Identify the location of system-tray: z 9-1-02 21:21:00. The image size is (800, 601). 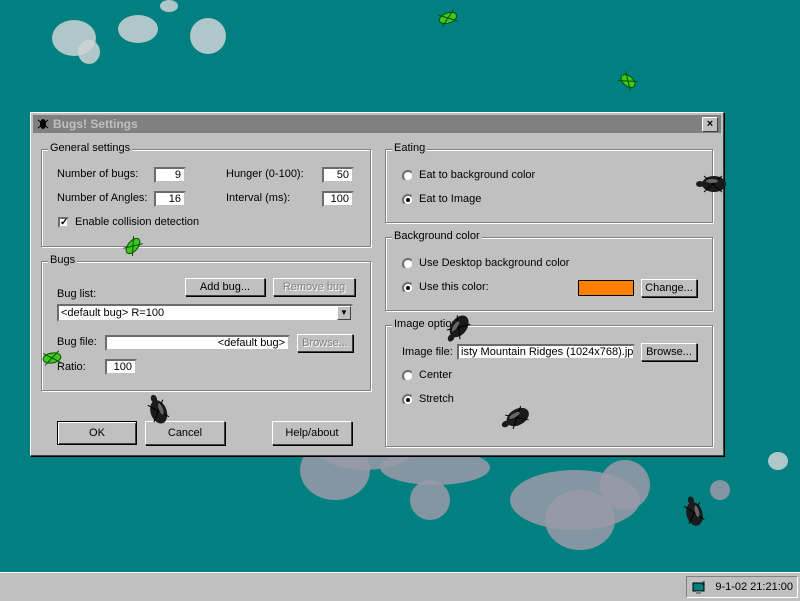
(742, 587).